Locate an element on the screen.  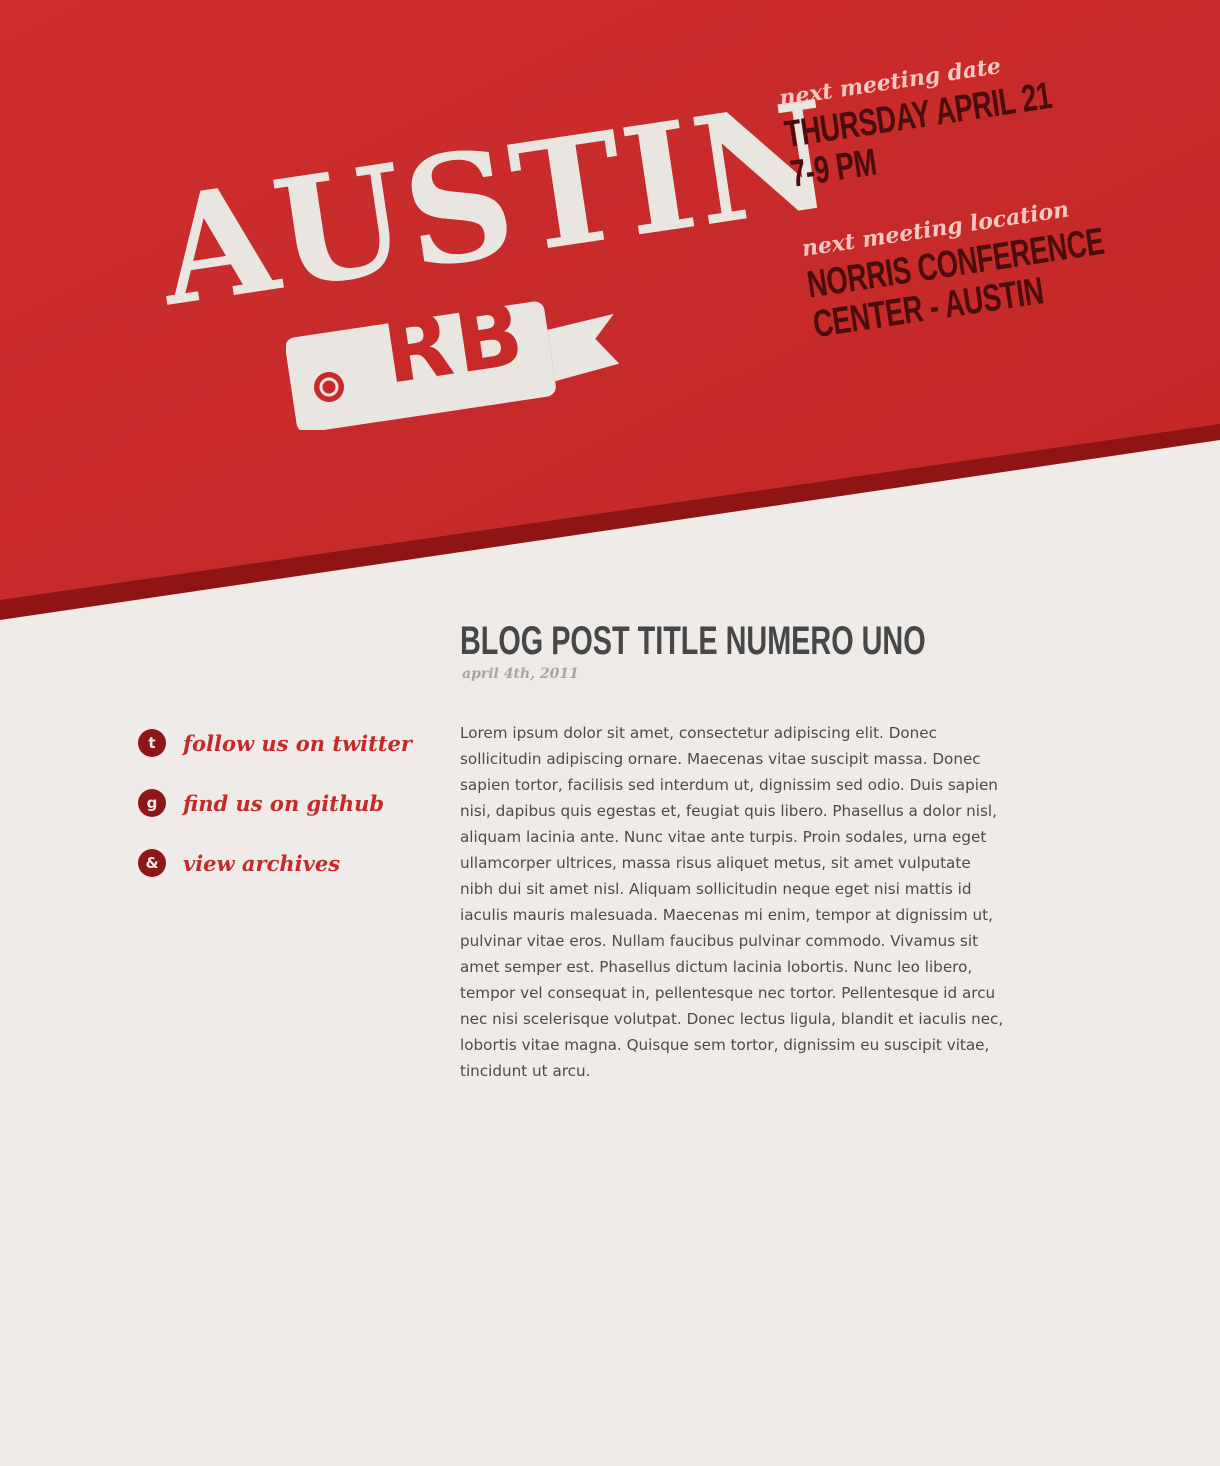
twitter-link-label: follow us on twitter is located at coordinates (297, 743).